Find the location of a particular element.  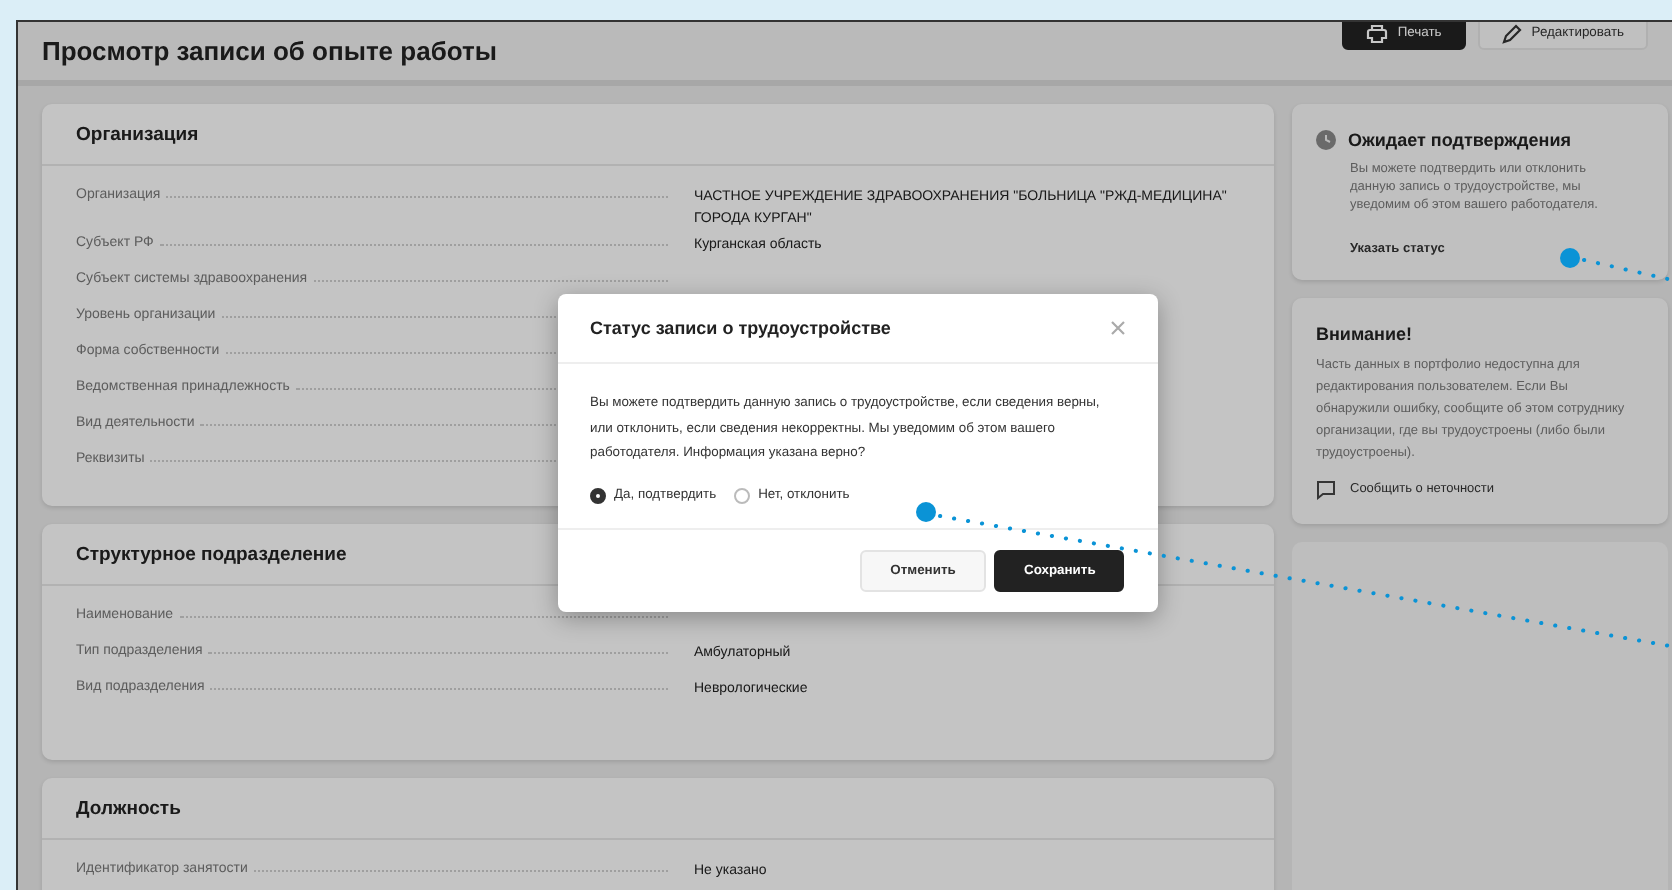

printer-icon is located at coordinates (1376, 33).